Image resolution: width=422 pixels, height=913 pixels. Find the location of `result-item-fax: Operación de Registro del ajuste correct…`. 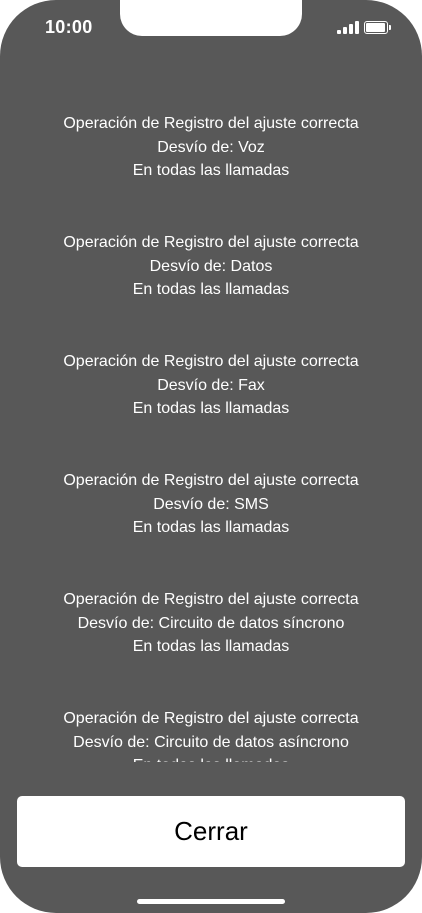

result-item-fax: Operación de Registro del ajuste correct… is located at coordinates (211, 385).